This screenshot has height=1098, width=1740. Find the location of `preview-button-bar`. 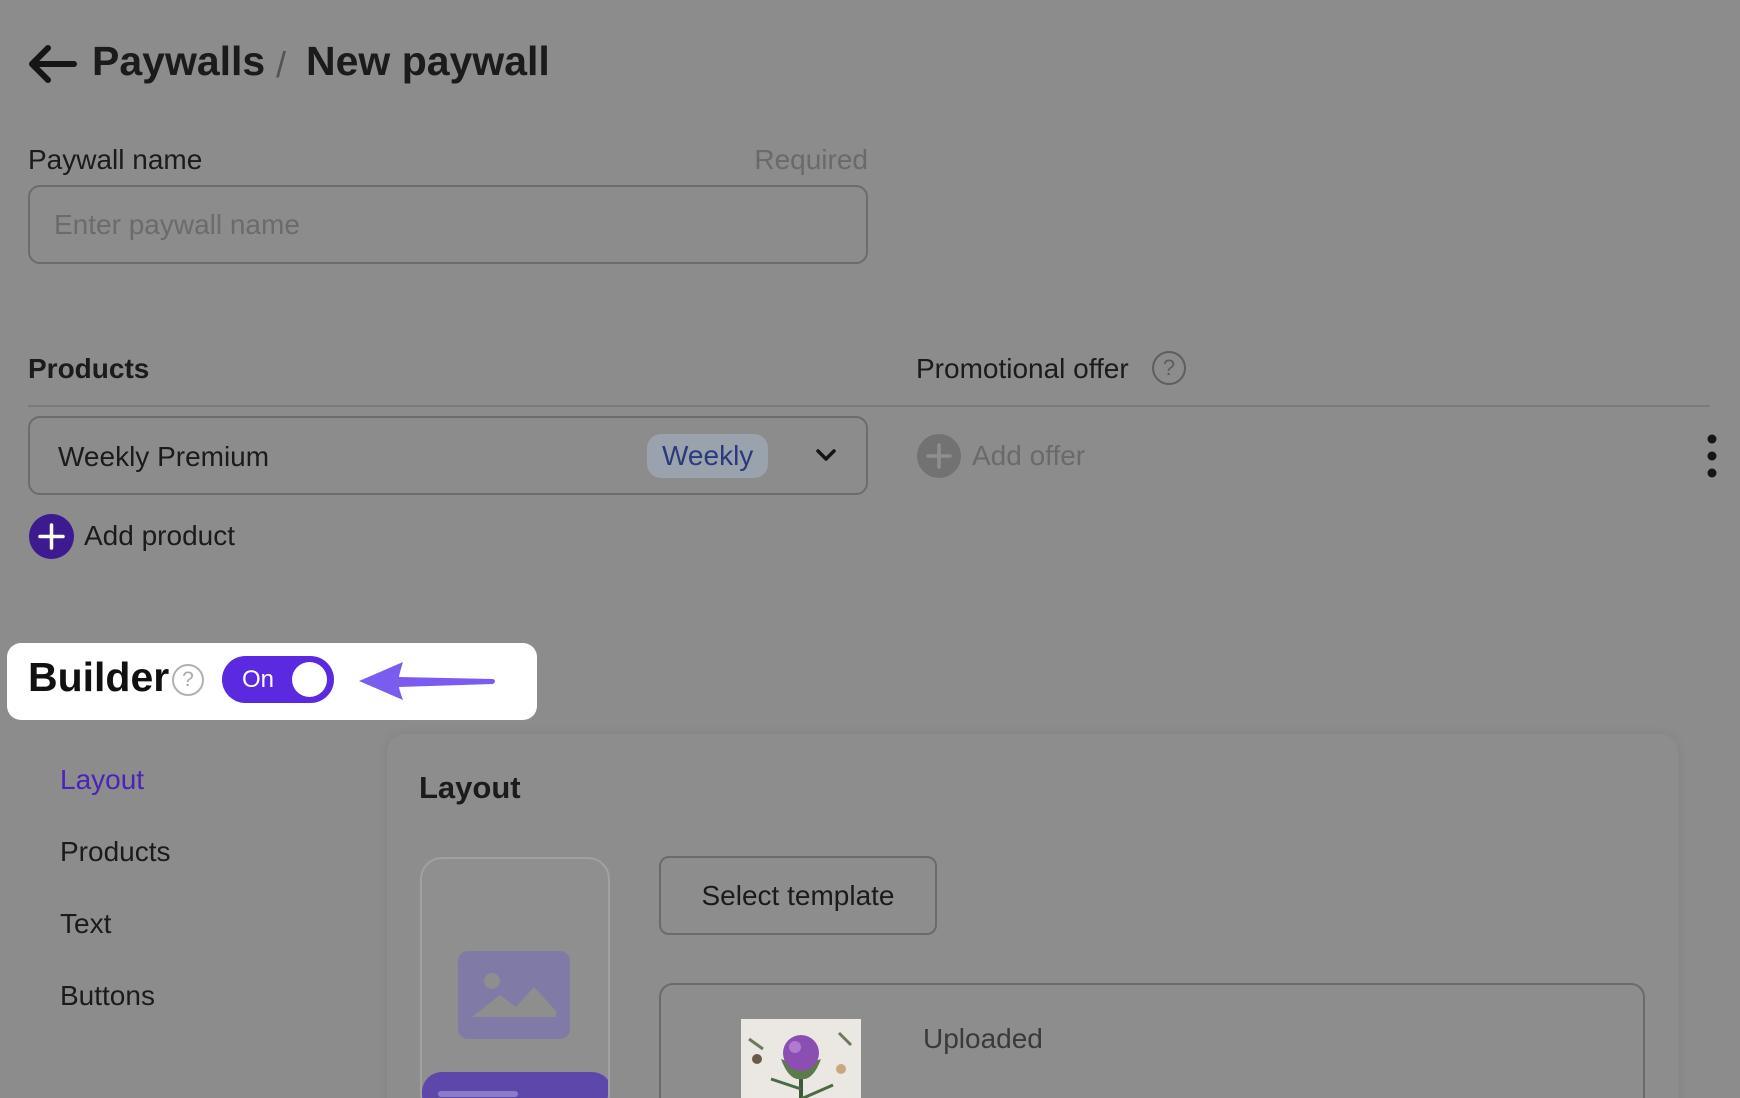

preview-button-bar is located at coordinates (515, 1085).